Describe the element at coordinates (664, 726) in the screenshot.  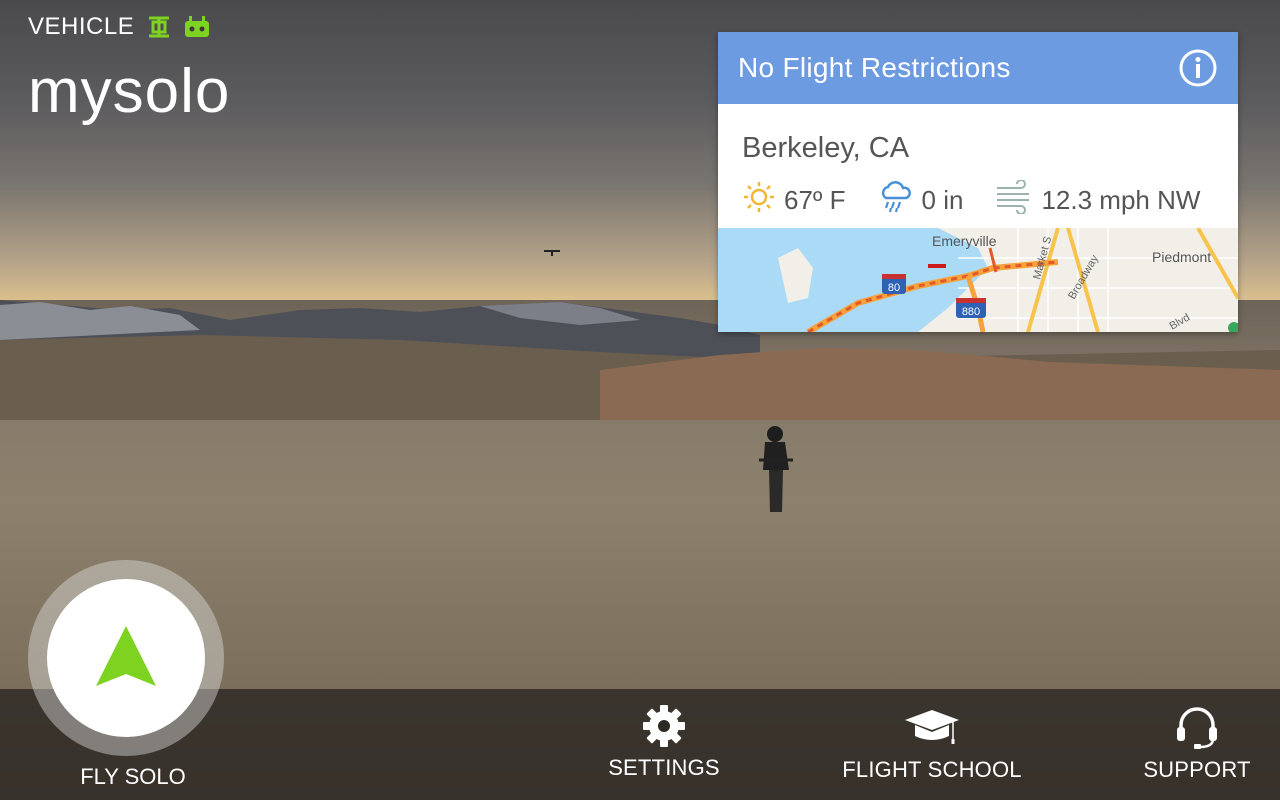
I see `gear-icon` at that location.